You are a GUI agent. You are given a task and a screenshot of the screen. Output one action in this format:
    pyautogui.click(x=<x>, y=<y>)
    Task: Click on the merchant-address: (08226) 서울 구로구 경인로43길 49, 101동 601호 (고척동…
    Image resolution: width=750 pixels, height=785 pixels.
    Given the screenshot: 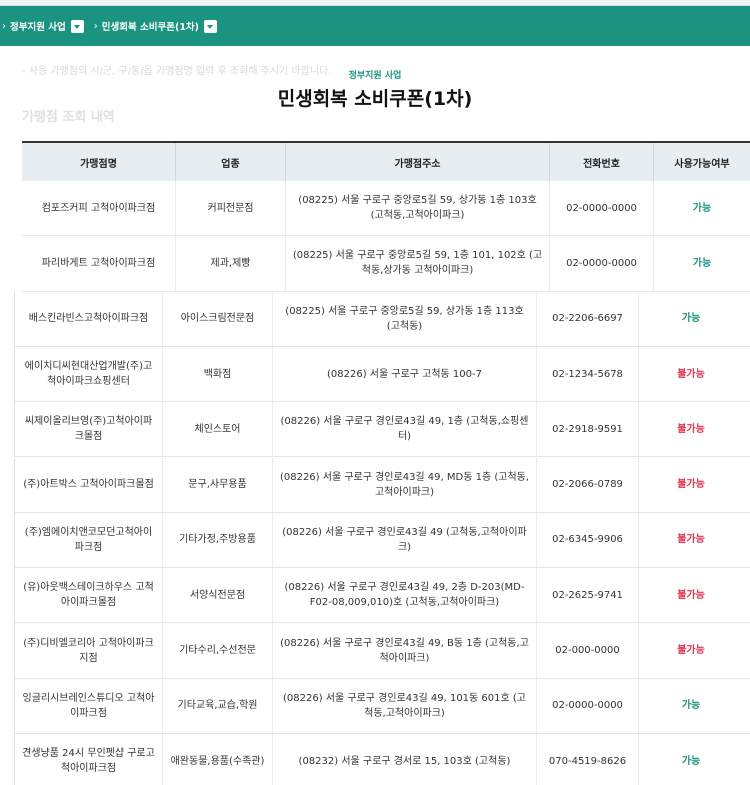 What is the action you would take?
    pyautogui.click(x=405, y=705)
    